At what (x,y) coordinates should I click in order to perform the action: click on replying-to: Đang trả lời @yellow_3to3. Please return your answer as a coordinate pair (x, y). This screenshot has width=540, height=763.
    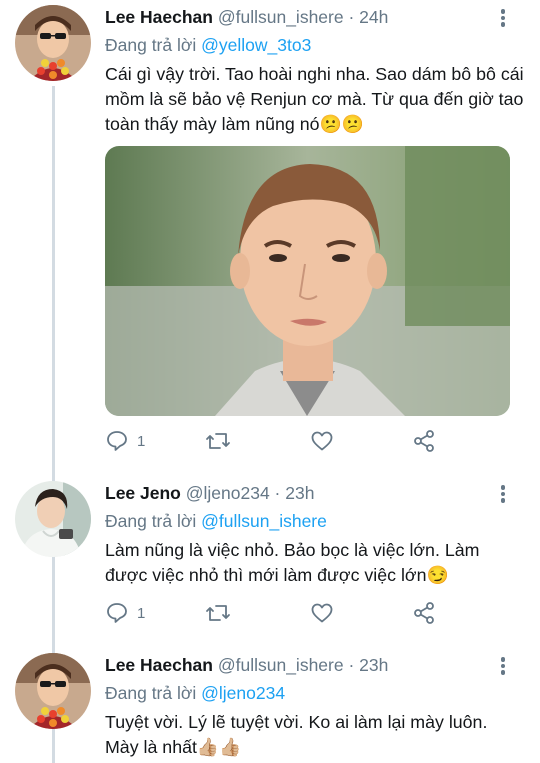
    Looking at the image, I should click on (208, 45).